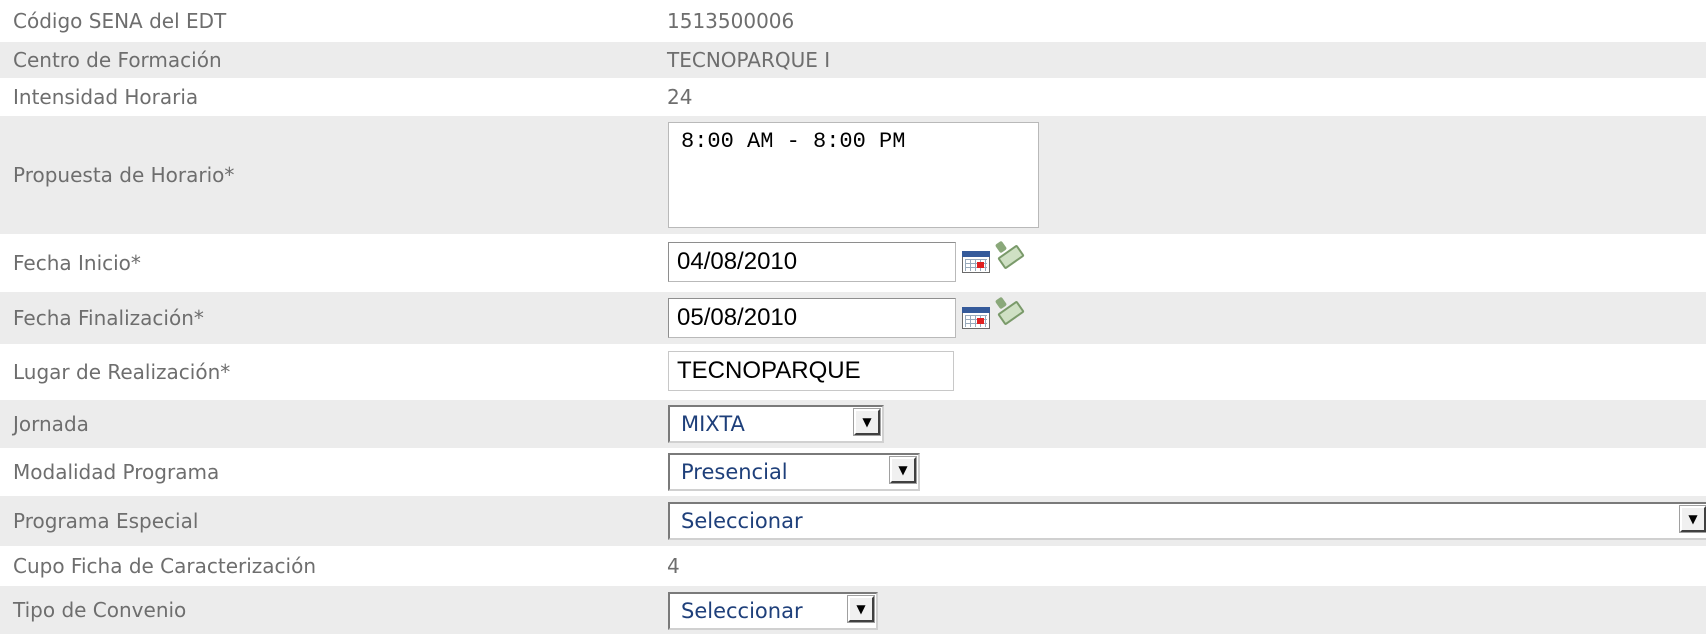  Describe the element at coordinates (680, 97) in the screenshot. I see `intensidad-value: 24` at that location.